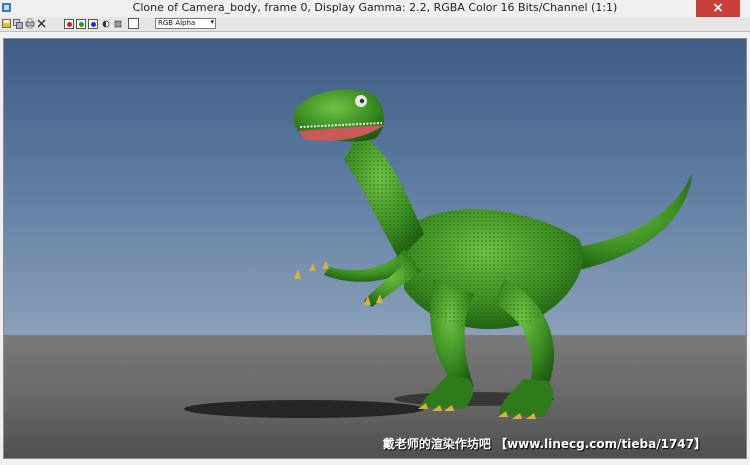  What do you see at coordinates (41, 23) in the screenshot?
I see `clear-icon` at bounding box center [41, 23].